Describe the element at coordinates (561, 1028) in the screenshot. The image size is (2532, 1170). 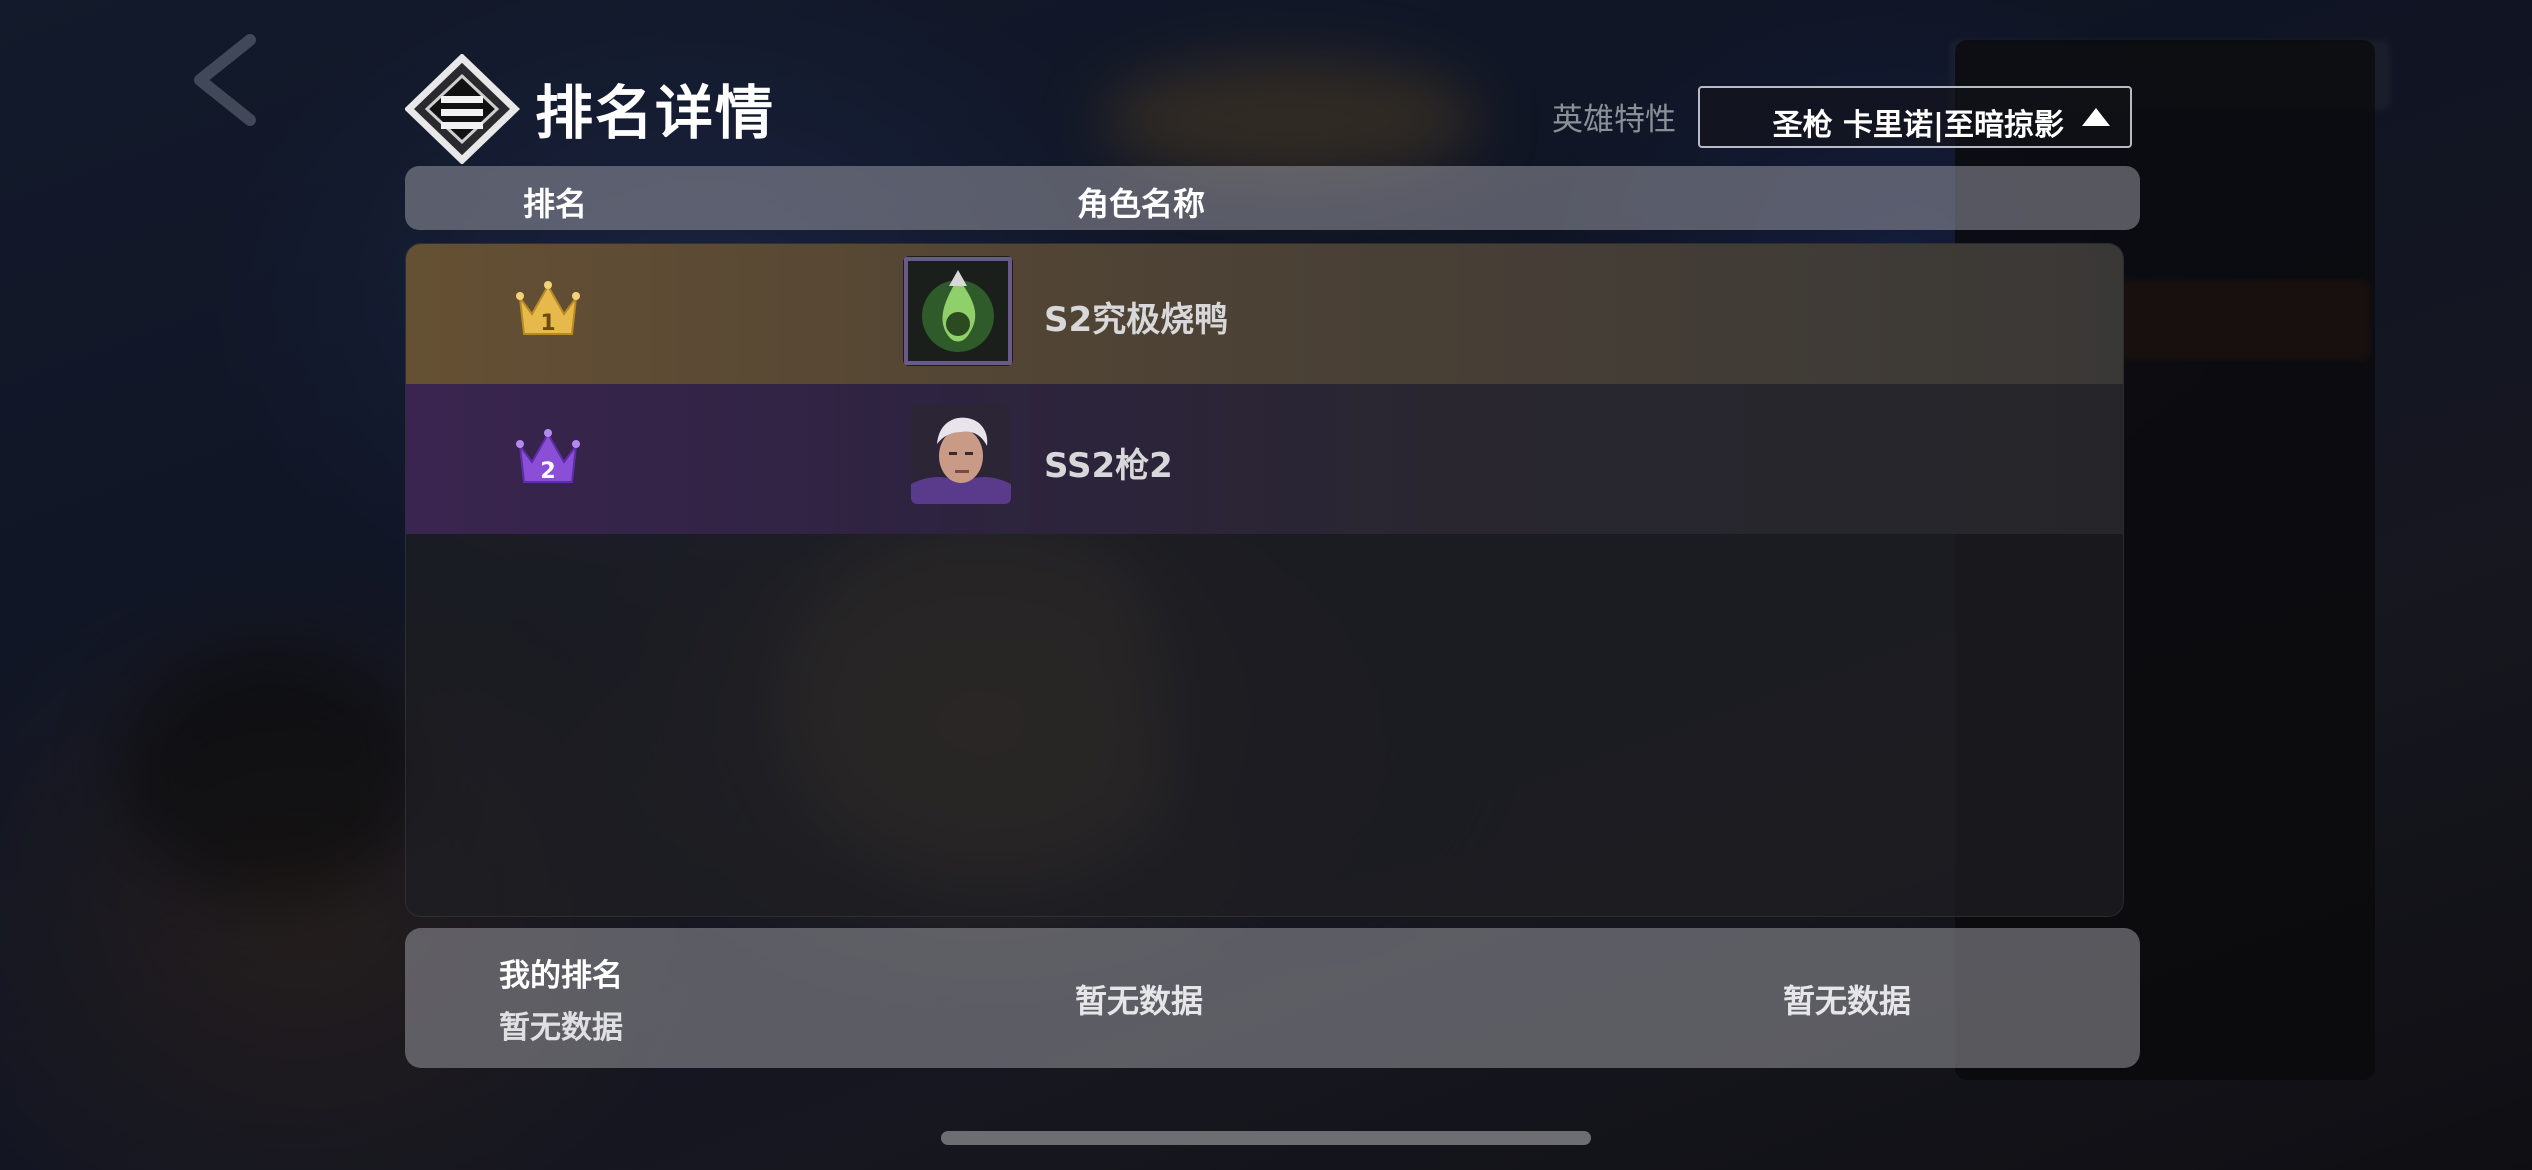
I see `my-rank-value: 暂无数据` at that location.